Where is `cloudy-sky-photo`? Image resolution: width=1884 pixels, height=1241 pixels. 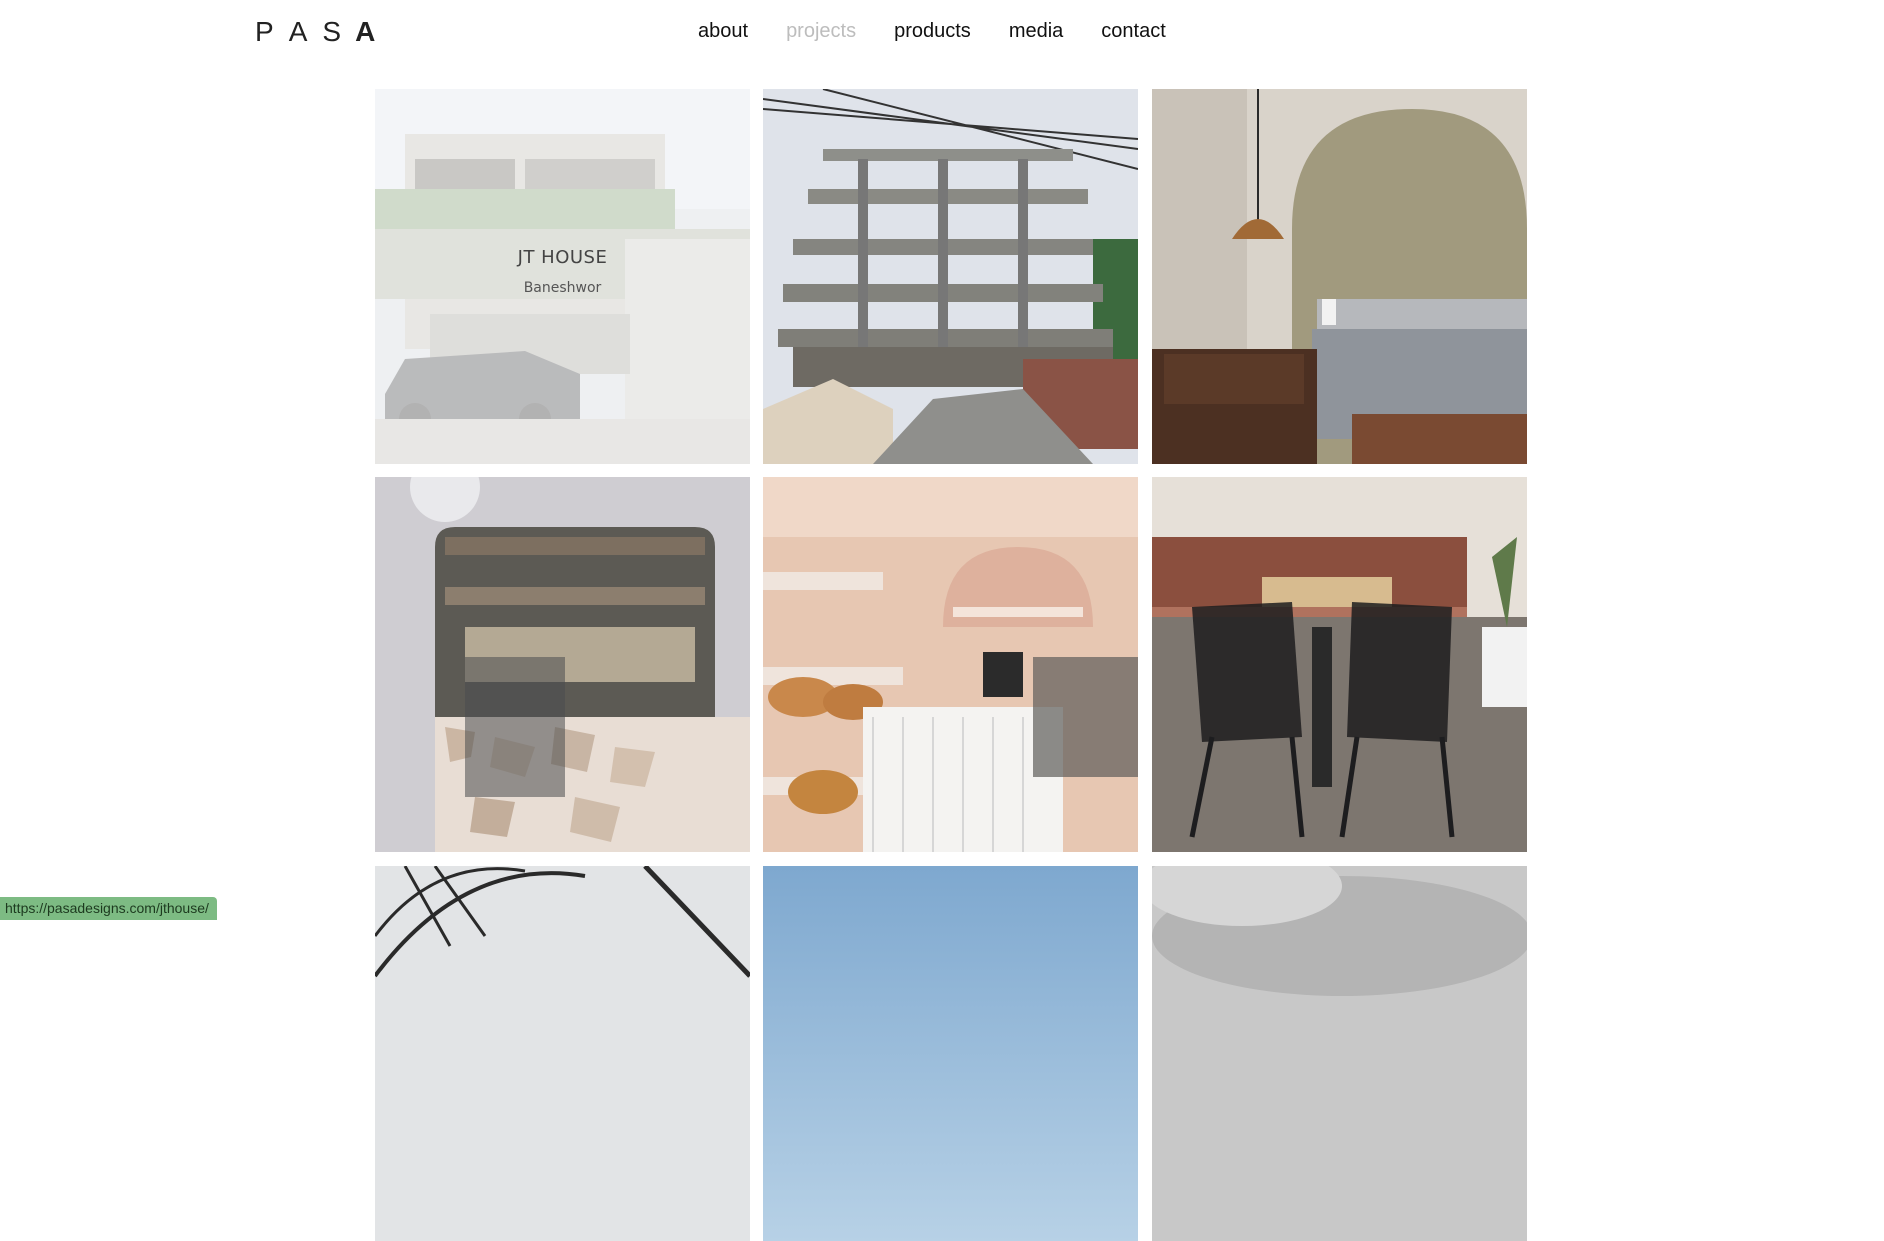
cloudy-sky-photo is located at coordinates (1339, 1053).